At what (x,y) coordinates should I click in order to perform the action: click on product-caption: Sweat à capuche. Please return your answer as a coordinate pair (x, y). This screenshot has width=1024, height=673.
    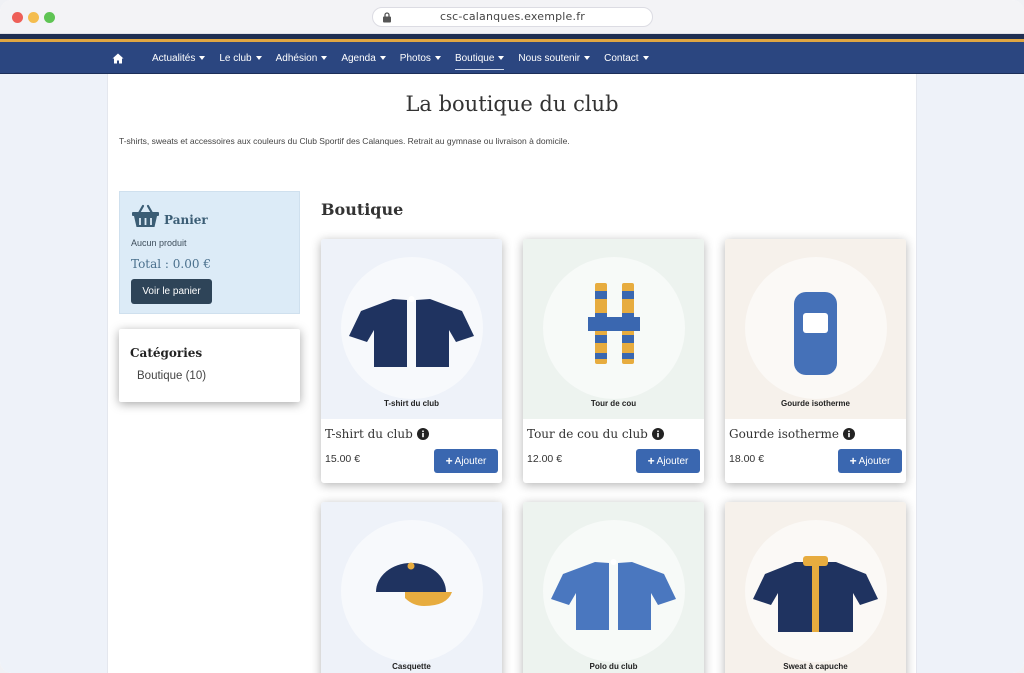
    Looking at the image, I should click on (815, 666).